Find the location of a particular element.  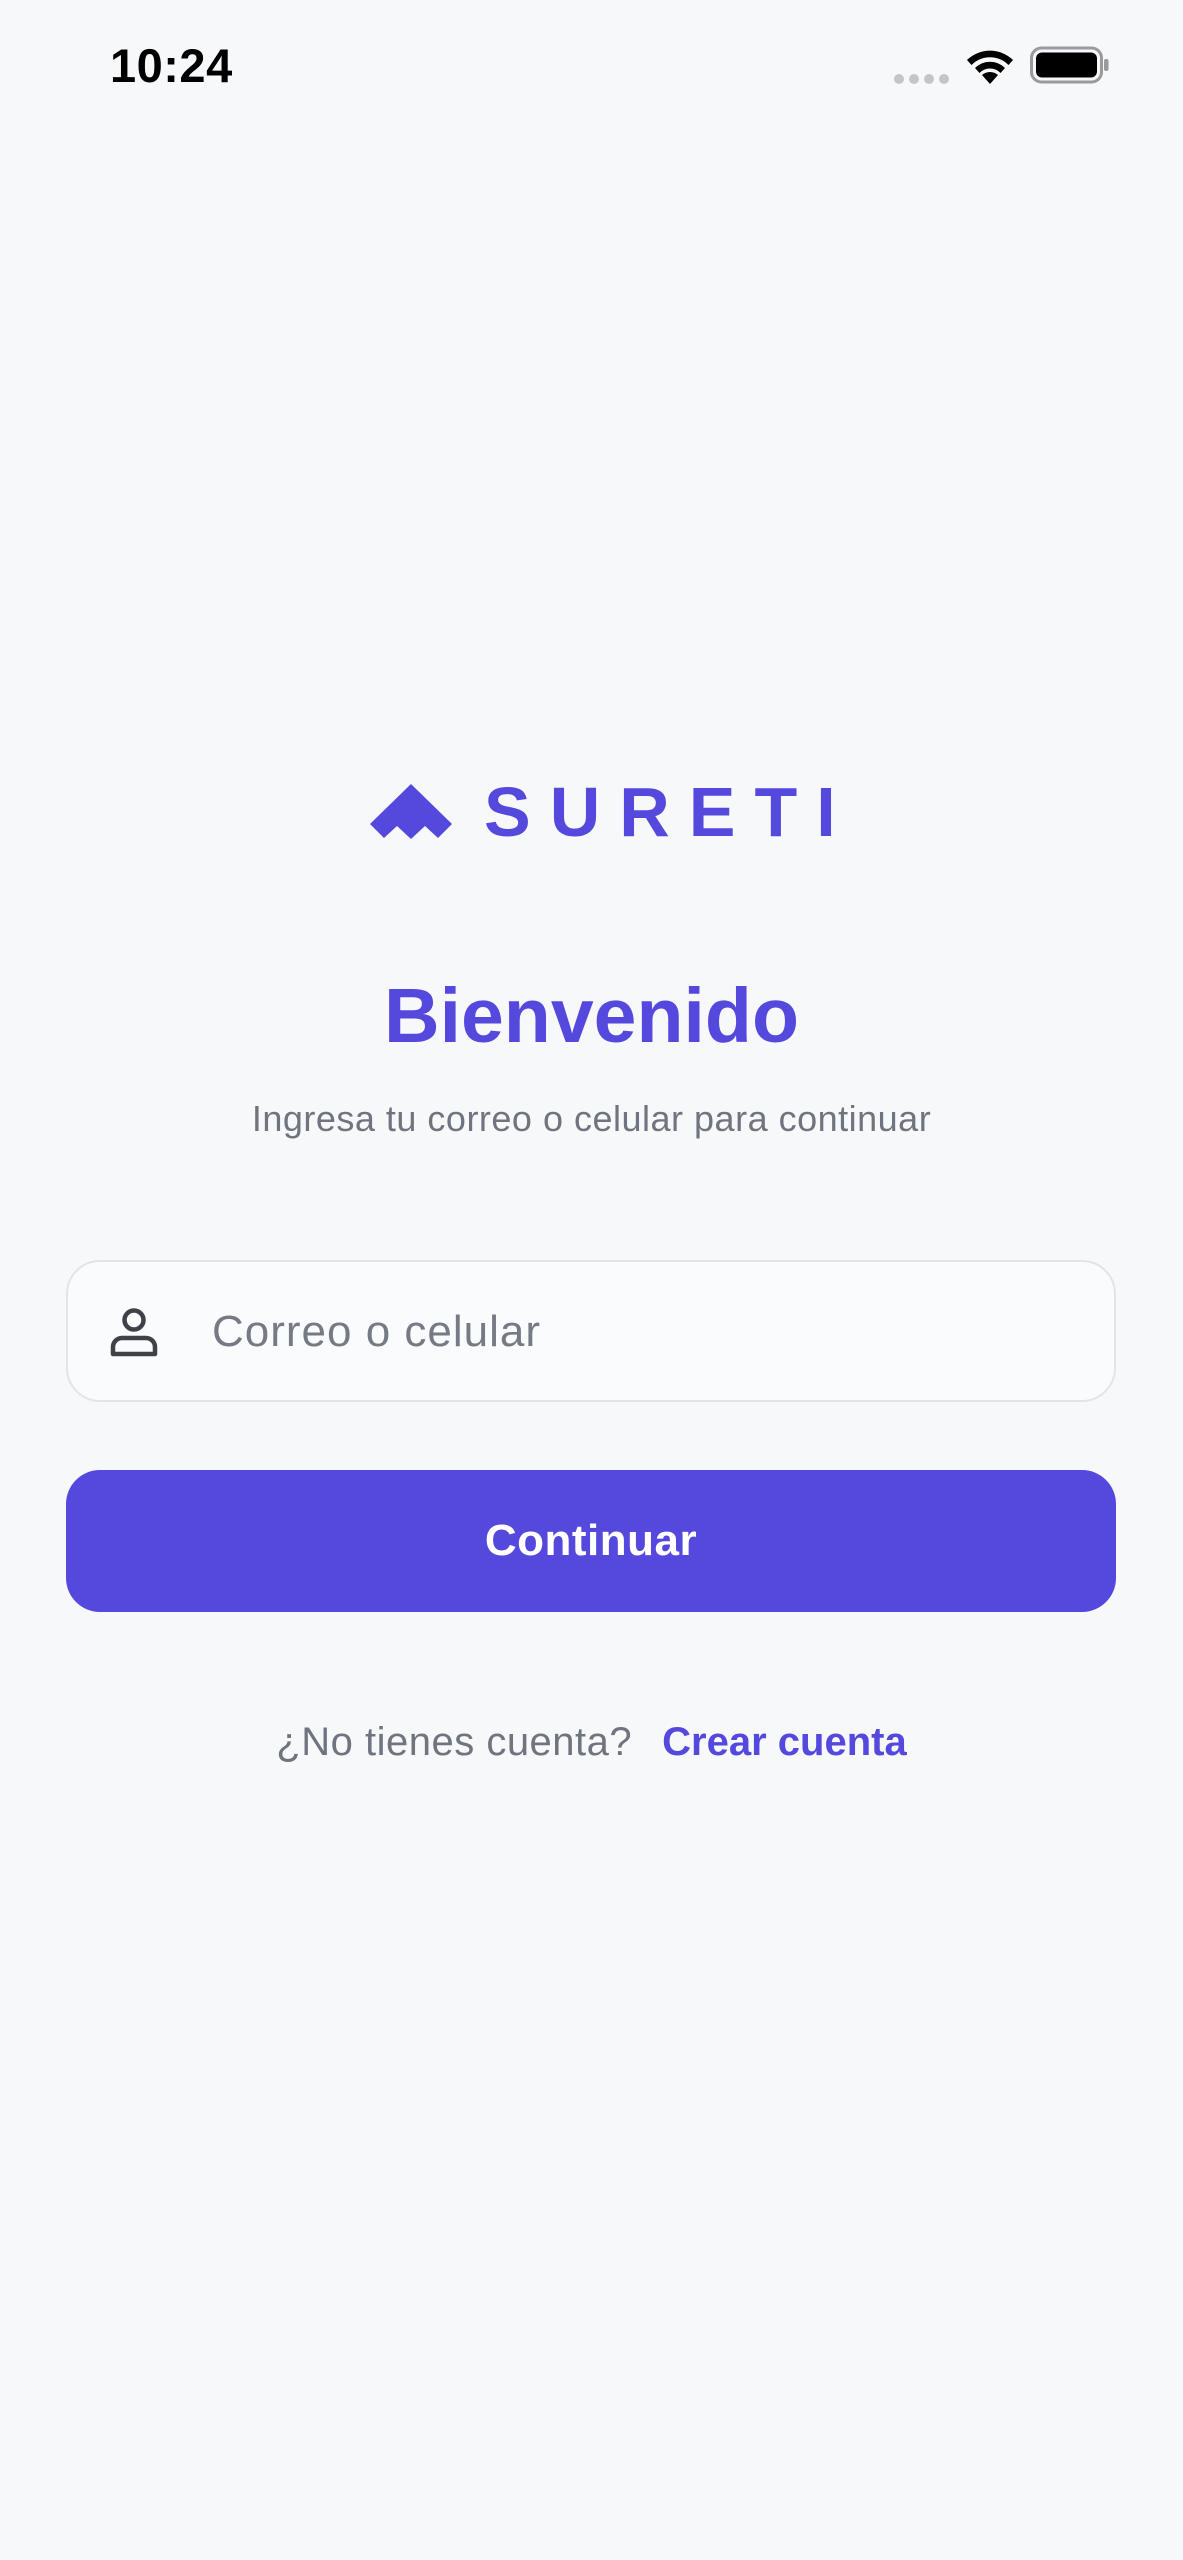

signal-dots-icon is located at coordinates (921, 79).